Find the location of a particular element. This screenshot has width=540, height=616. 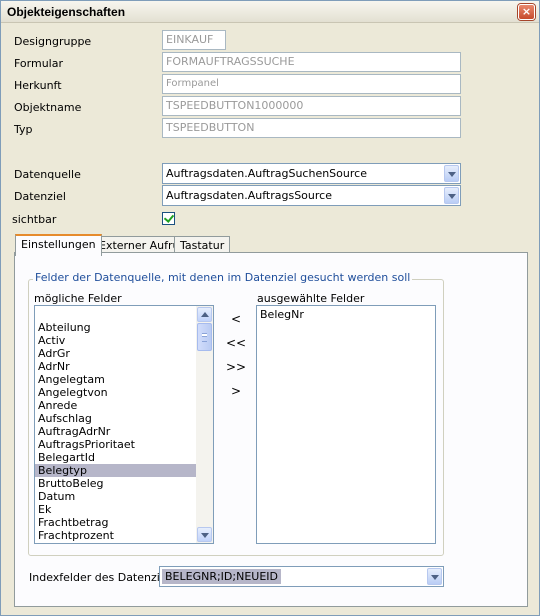

datenquelle-select: Auftragsdaten.AuftragSuchenSource is located at coordinates (311, 173).